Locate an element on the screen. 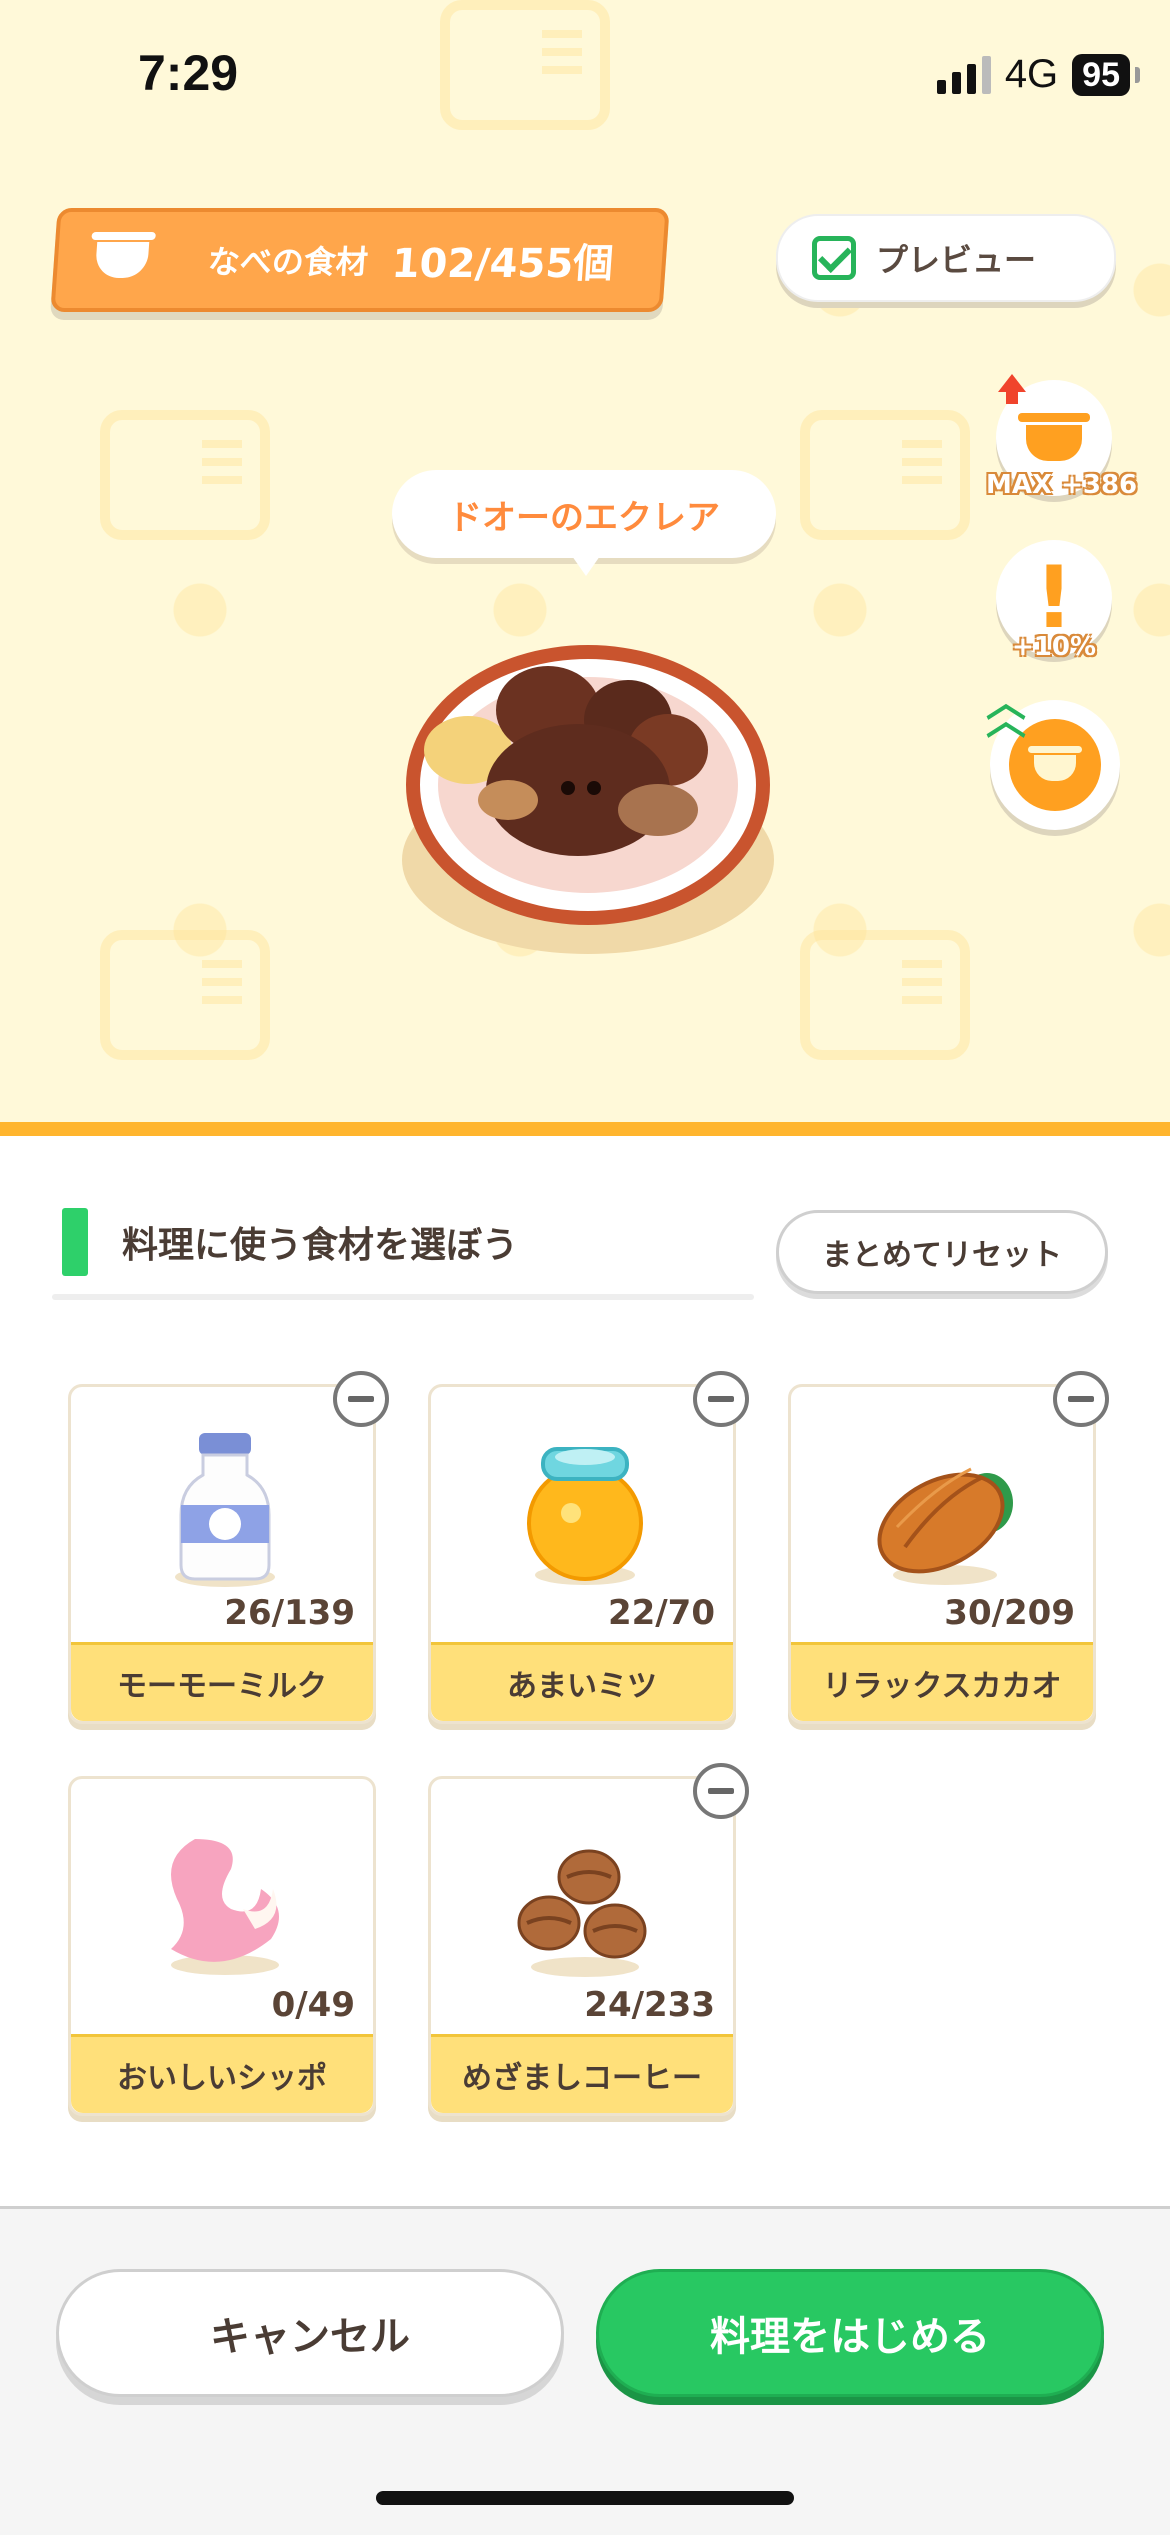 This screenshot has width=1170, height=2535. dish-eclair-image is located at coordinates (588, 799).